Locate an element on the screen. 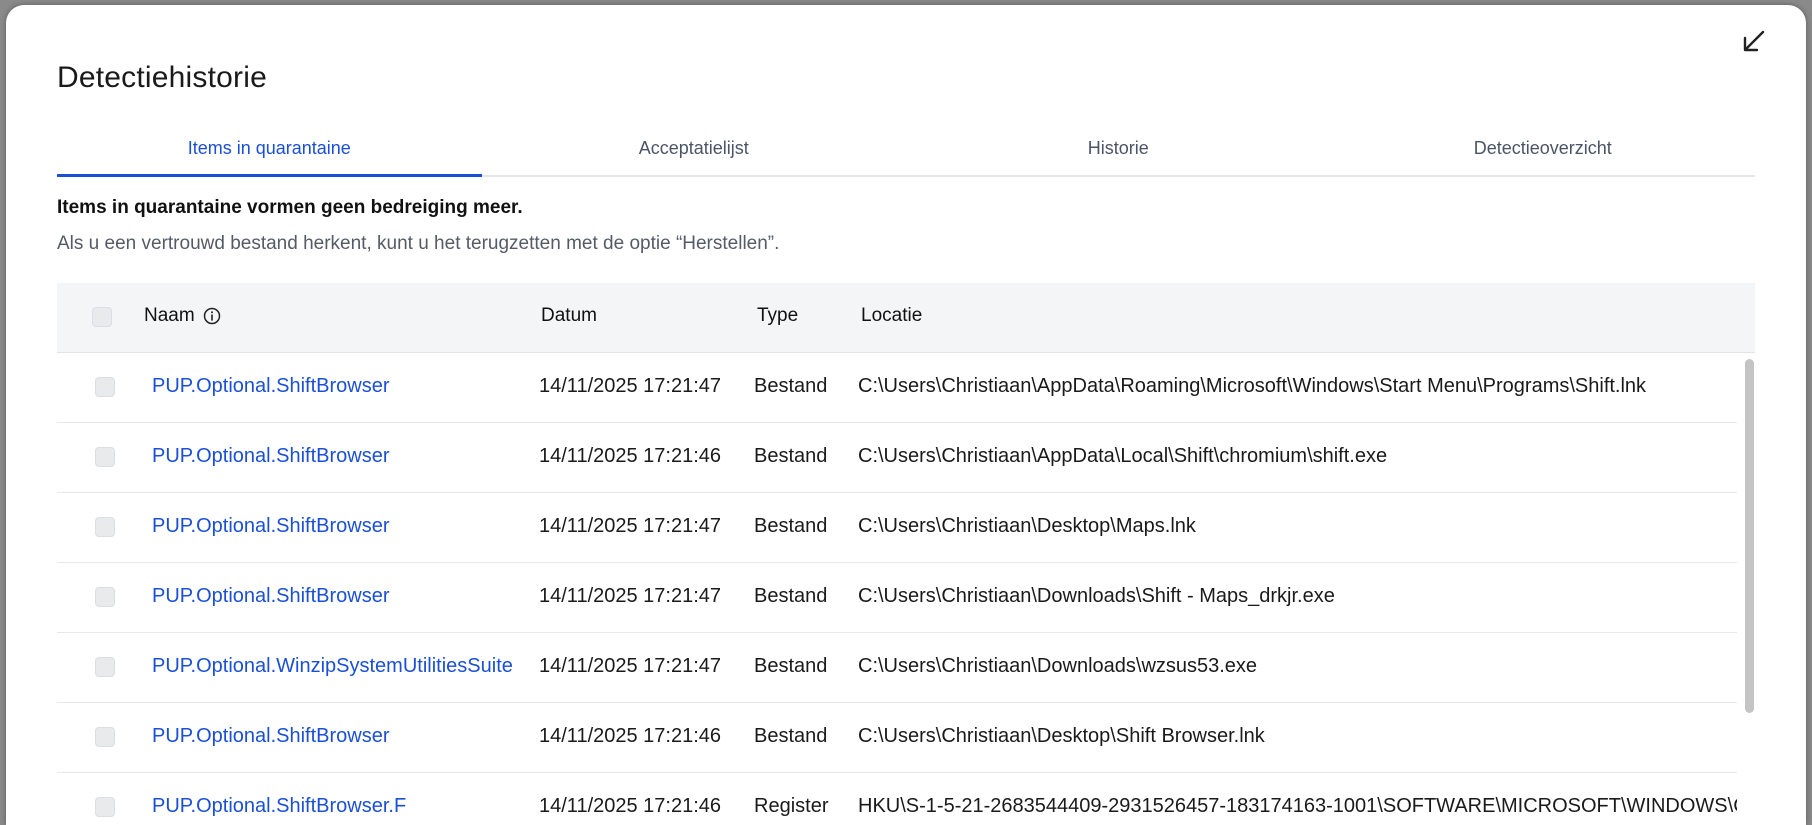  column-header-name: Naam is located at coordinates (182, 316).